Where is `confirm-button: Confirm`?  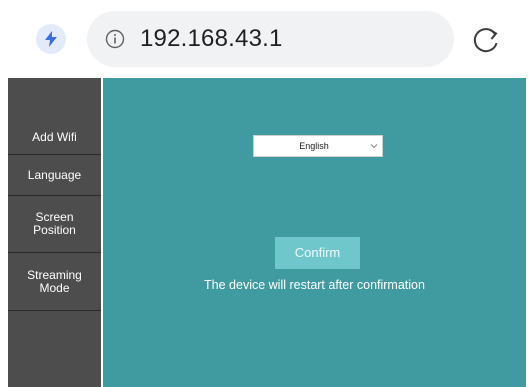
confirm-button: Confirm is located at coordinates (317, 253).